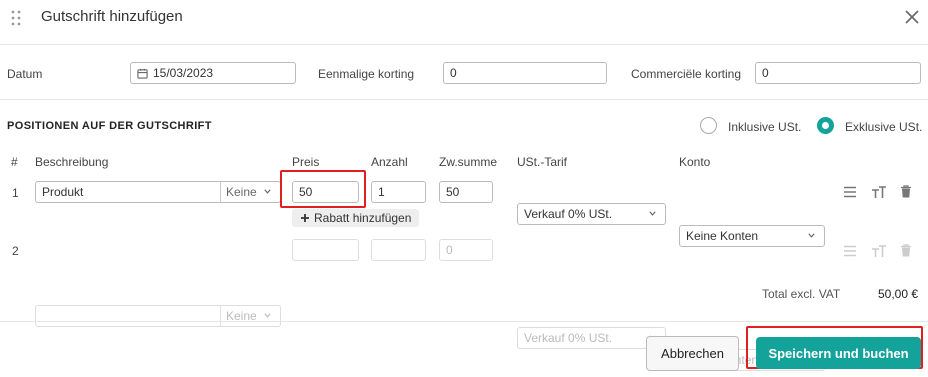 This screenshot has height=377, width=928. I want to click on one-time-discount-field: 0, so click(525, 73).